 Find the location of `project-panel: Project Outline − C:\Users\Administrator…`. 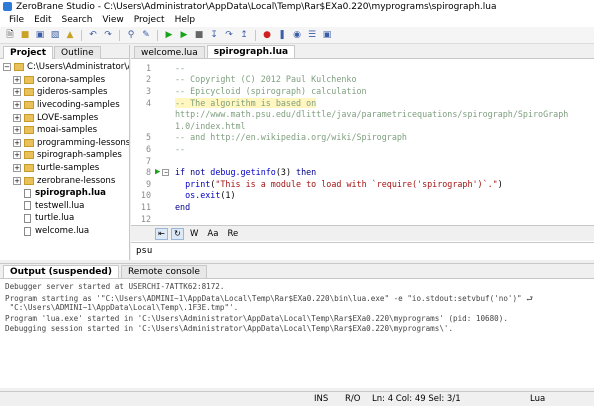

project-panel: Project Outline − C:\Users\Administrator… is located at coordinates (65, 152).